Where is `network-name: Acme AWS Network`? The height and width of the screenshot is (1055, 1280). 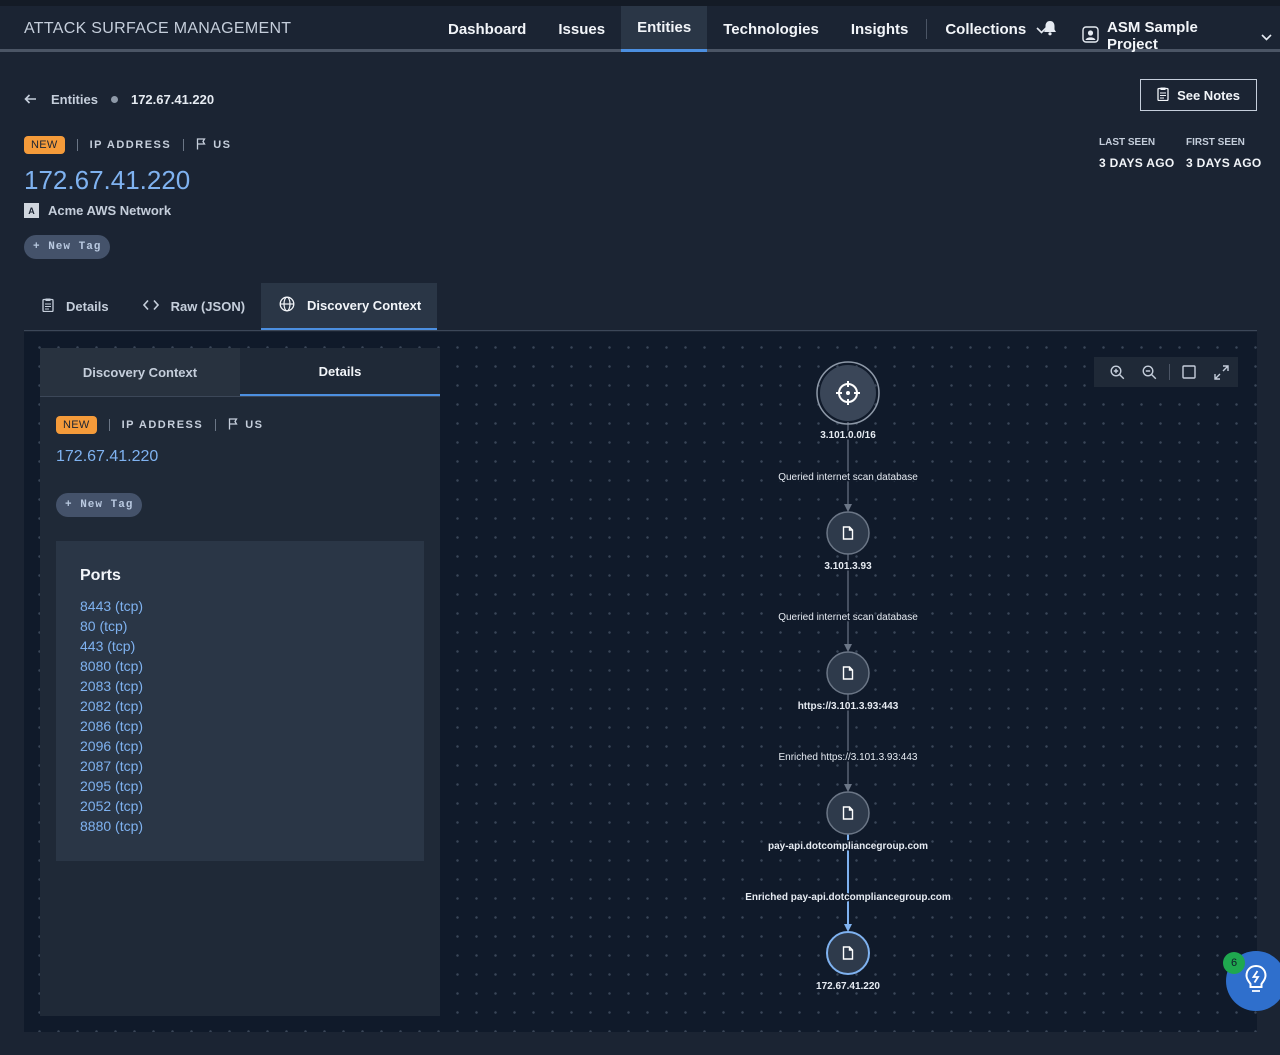 network-name: Acme AWS Network is located at coordinates (110, 210).